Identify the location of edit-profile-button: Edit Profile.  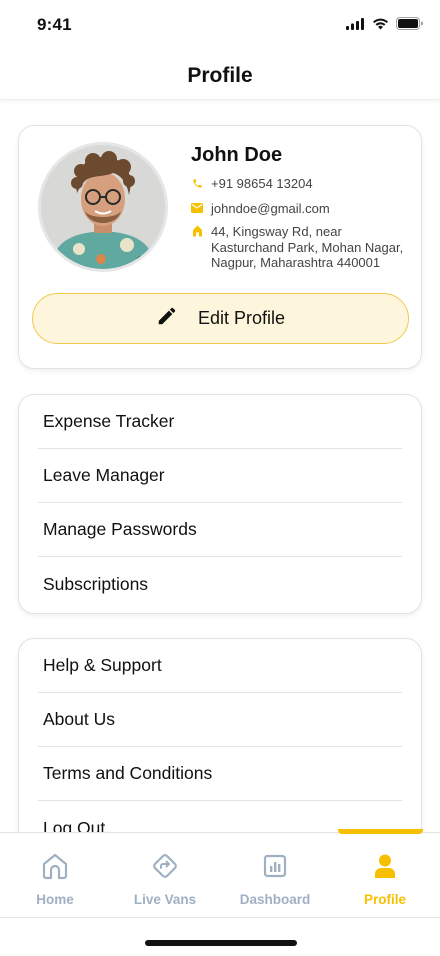
(220, 318).